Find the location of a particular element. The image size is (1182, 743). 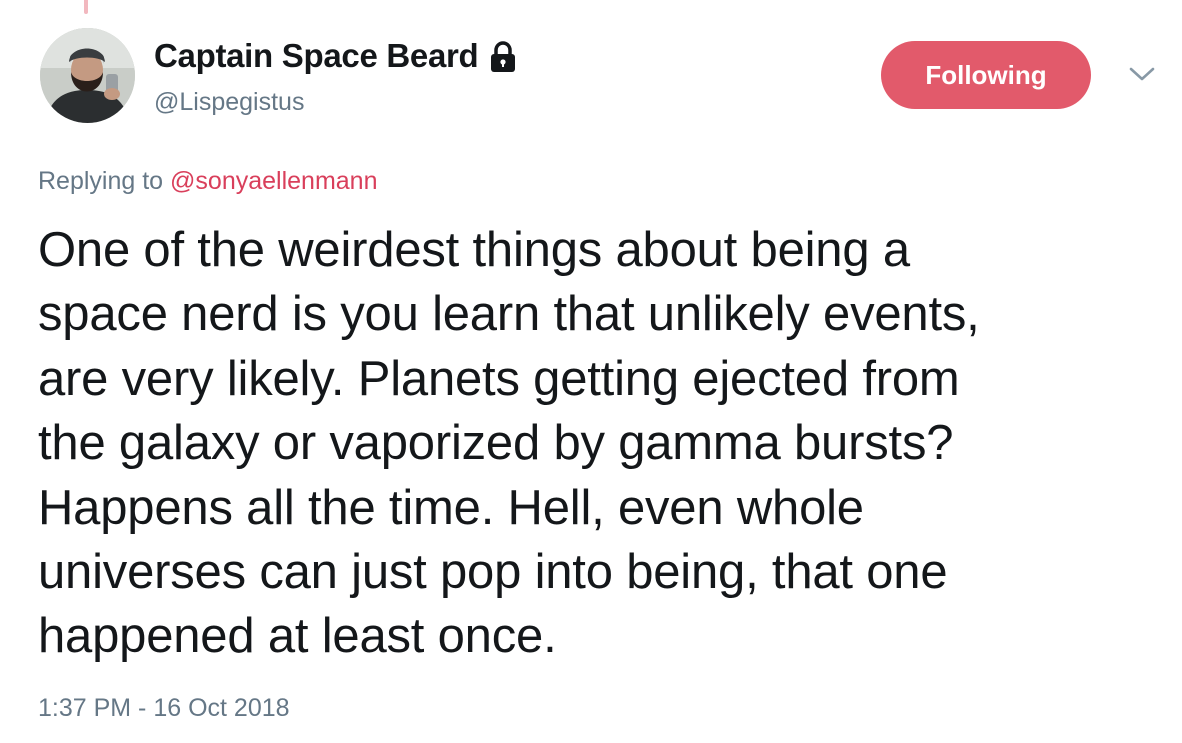

author-handle: @Lispegistus is located at coordinates (229, 102).